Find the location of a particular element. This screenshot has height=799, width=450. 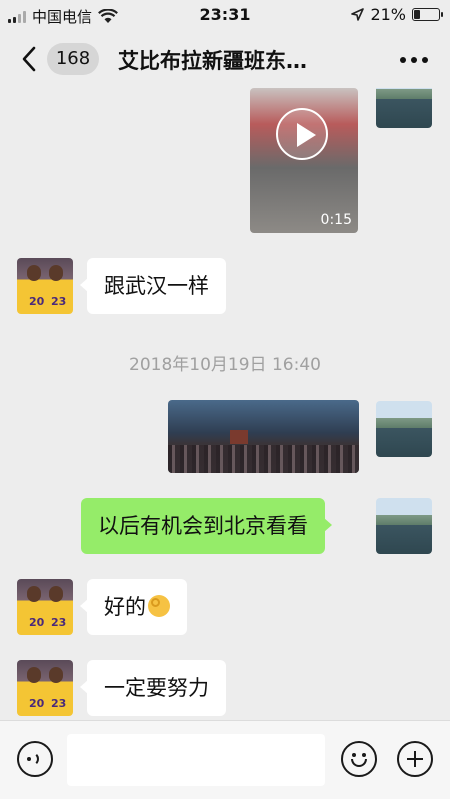

message-bubble: 以后有机会到北京看看 is located at coordinates (206, 526).